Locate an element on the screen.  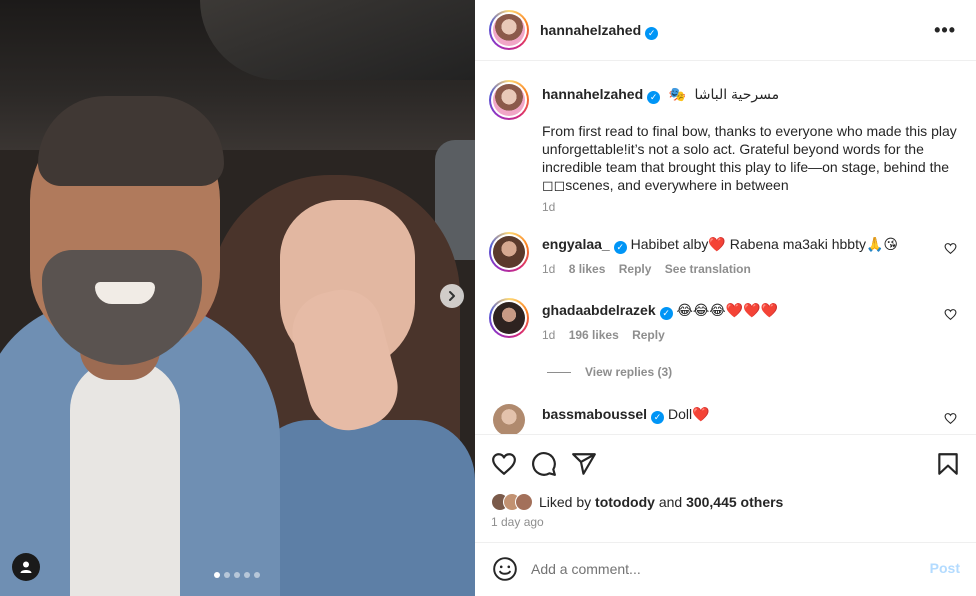
liked-by-text: Liked by totodody and 300,445 others is located at coordinates (661, 502).